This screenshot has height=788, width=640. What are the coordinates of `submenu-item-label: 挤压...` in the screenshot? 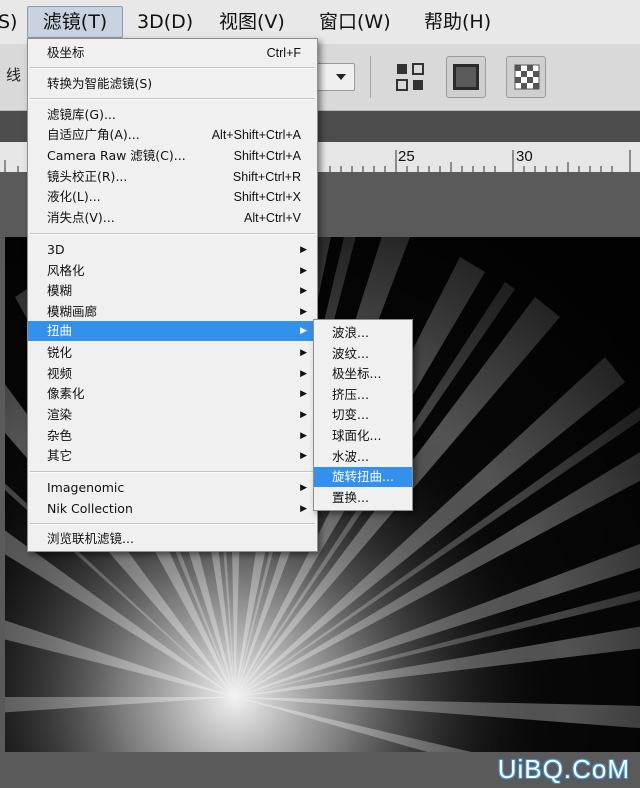 It's located at (350, 394).